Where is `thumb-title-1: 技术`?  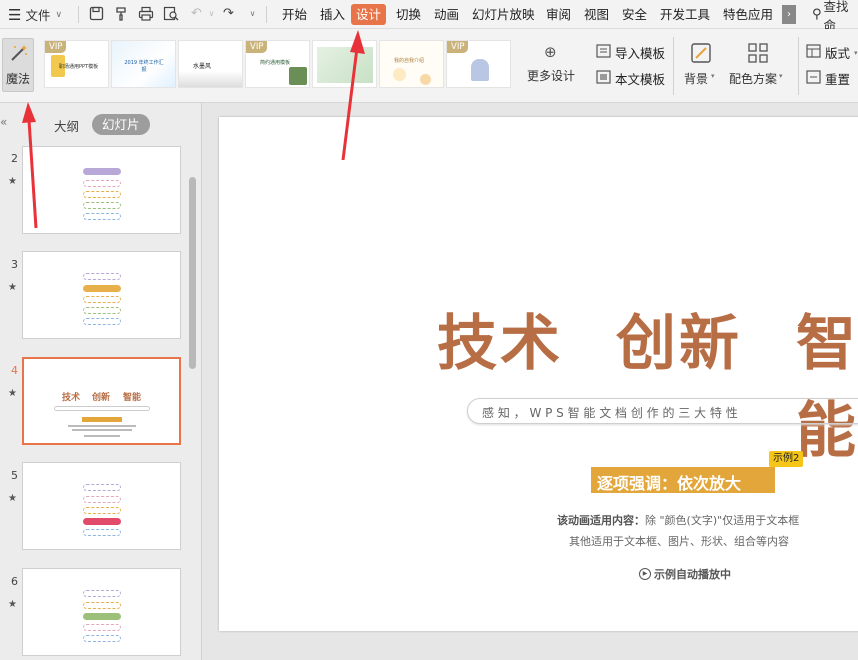 thumb-title-1: 技术 is located at coordinates (71, 398).